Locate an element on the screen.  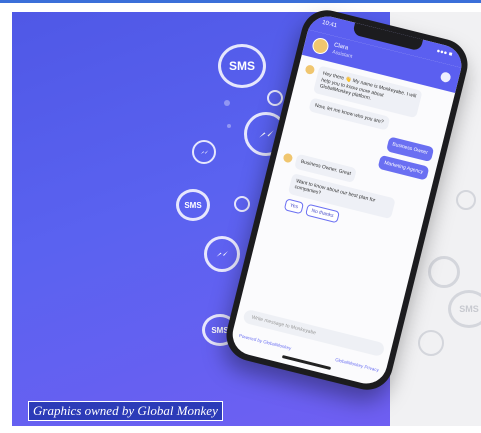
top-accent-line is located at coordinates (240, 1).